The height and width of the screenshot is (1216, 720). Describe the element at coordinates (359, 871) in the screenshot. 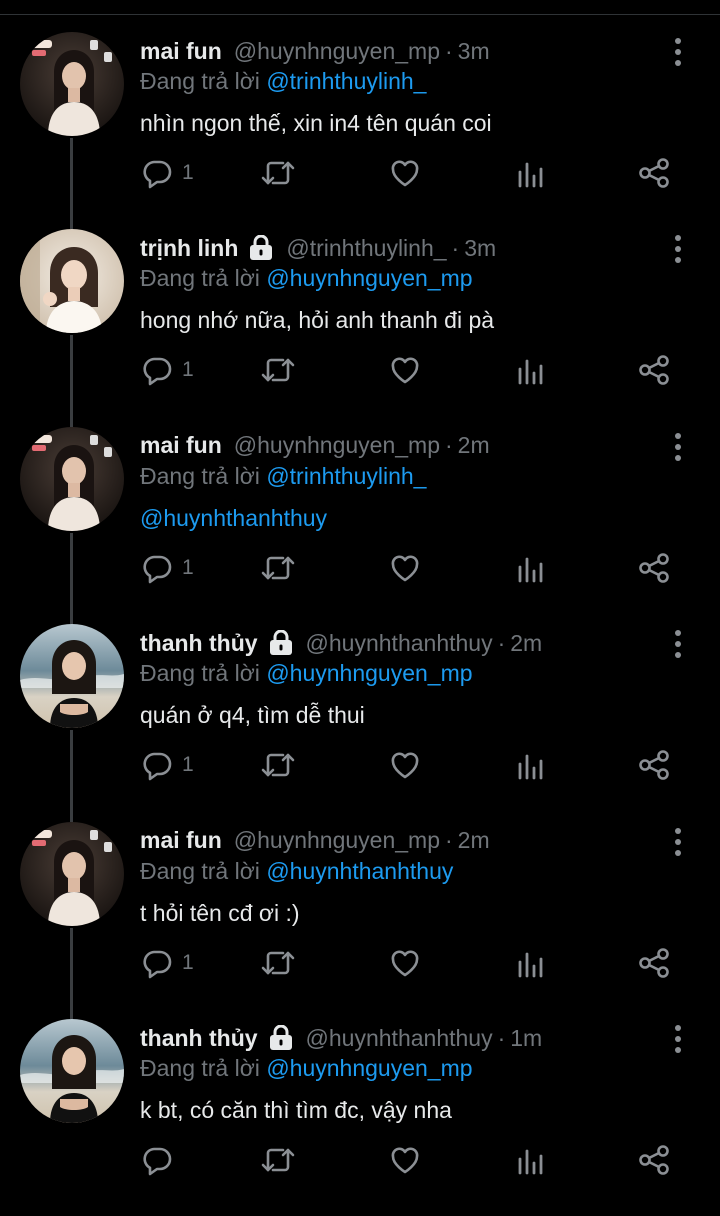

I see `replying-to-handle: @huynhthanhthuy` at that location.